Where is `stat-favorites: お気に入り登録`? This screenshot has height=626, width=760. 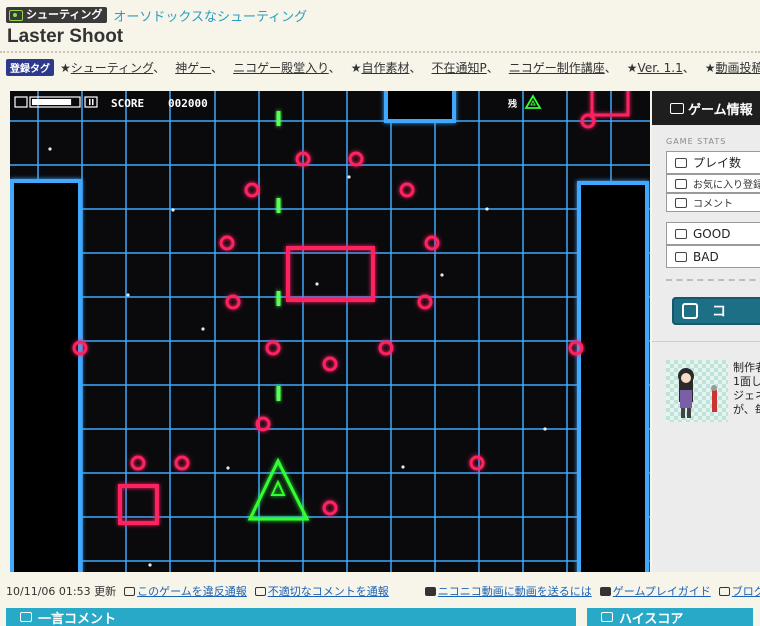 stat-favorites: お気に入り登録 is located at coordinates (713, 183).